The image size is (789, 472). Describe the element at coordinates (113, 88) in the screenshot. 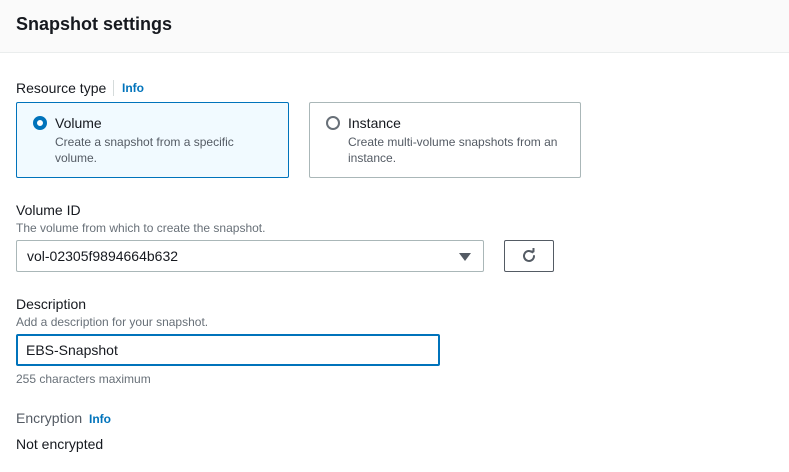

I see `label-divider` at that location.